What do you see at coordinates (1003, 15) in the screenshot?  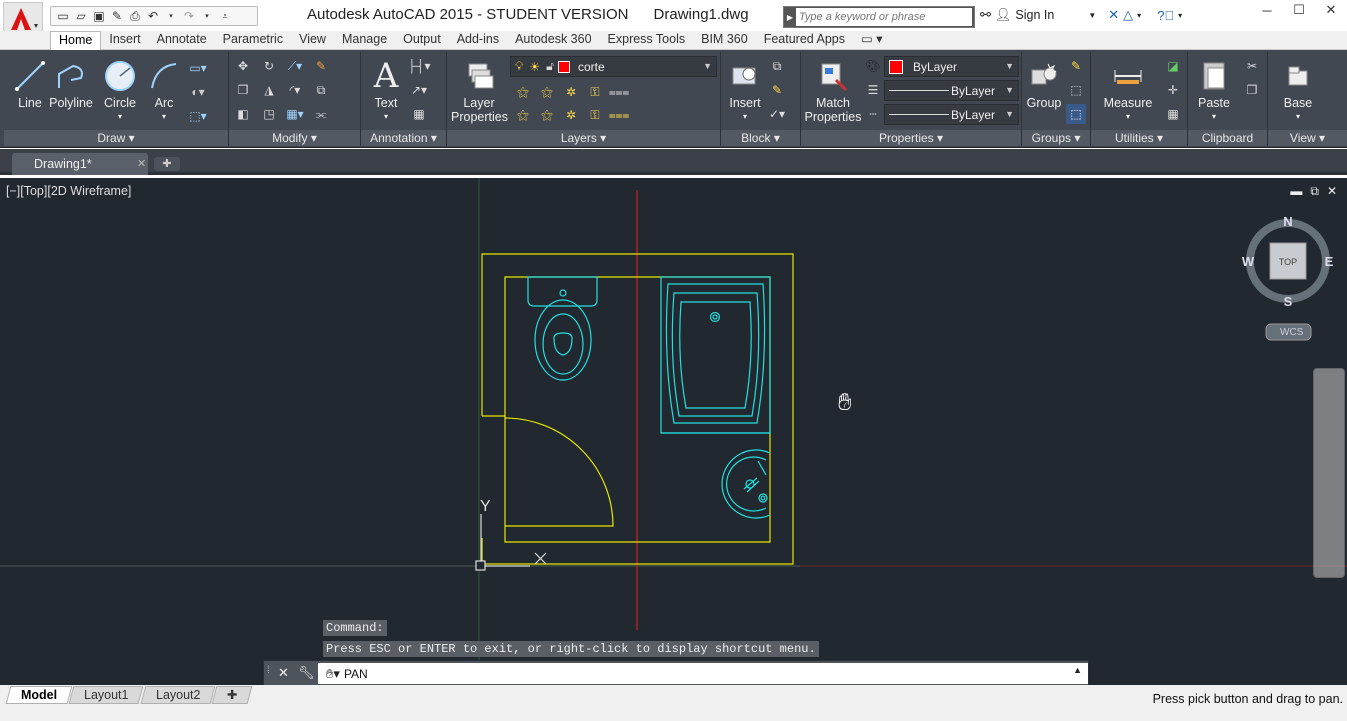 I see `user-icon: 👤︎` at bounding box center [1003, 15].